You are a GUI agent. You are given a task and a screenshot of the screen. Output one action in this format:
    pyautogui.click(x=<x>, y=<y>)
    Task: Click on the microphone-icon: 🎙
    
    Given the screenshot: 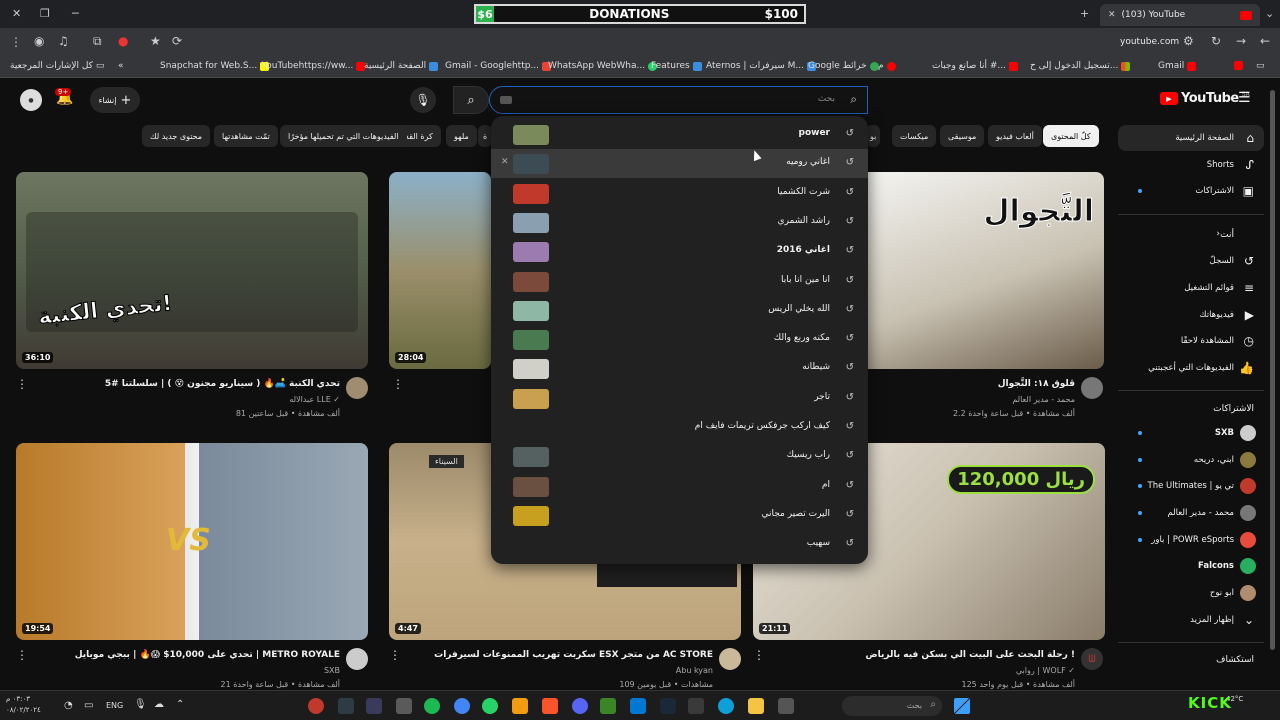 What is the action you would take?
    pyautogui.click(x=140, y=704)
    